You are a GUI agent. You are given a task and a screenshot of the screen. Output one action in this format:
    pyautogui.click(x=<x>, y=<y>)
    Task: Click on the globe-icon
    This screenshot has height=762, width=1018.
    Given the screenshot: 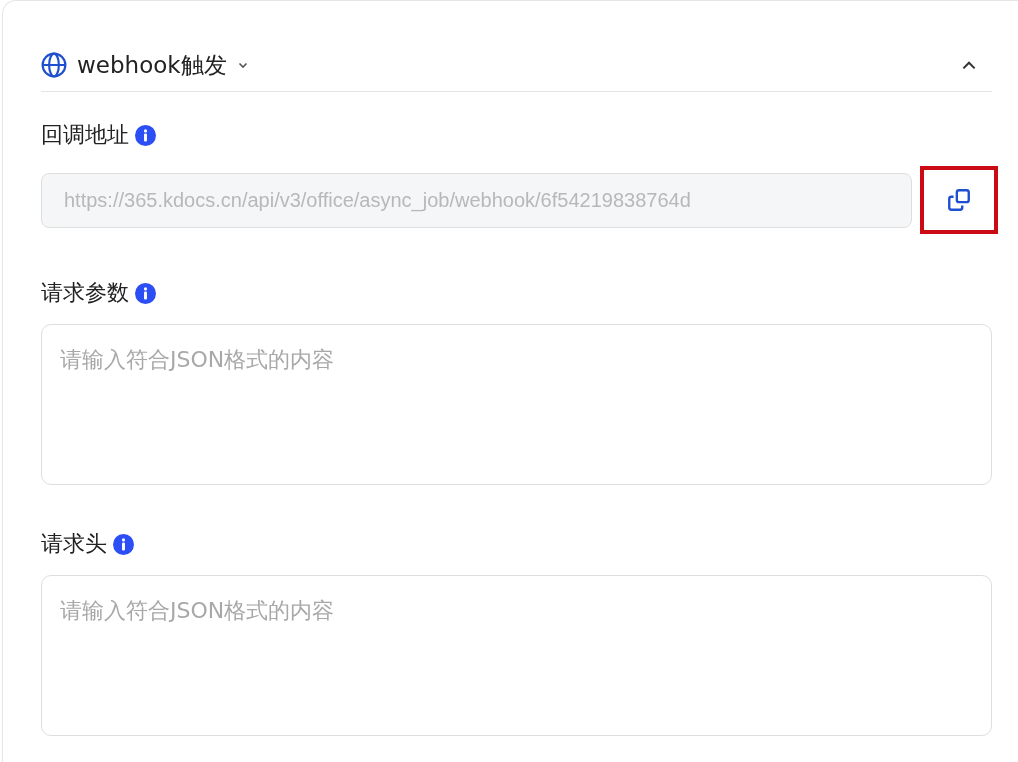 What is the action you would take?
    pyautogui.click(x=54, y=65)
    